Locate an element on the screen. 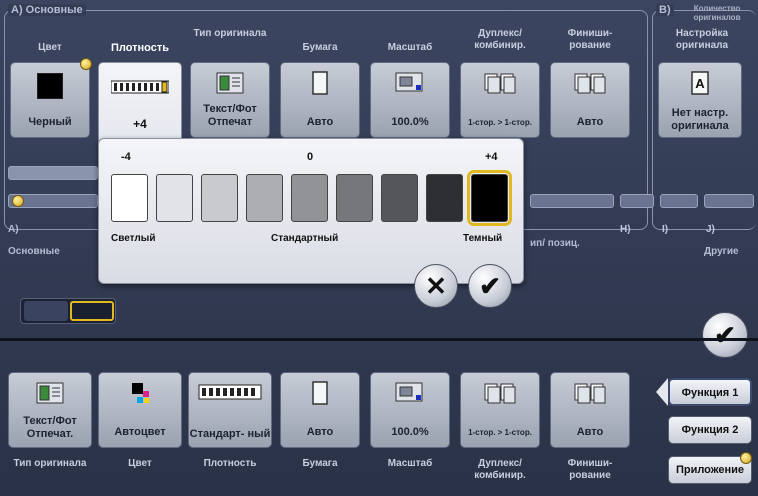 The height and width of the screenshot is (496, 758). caption-color: Цвет is located at coordinates (140, 463).